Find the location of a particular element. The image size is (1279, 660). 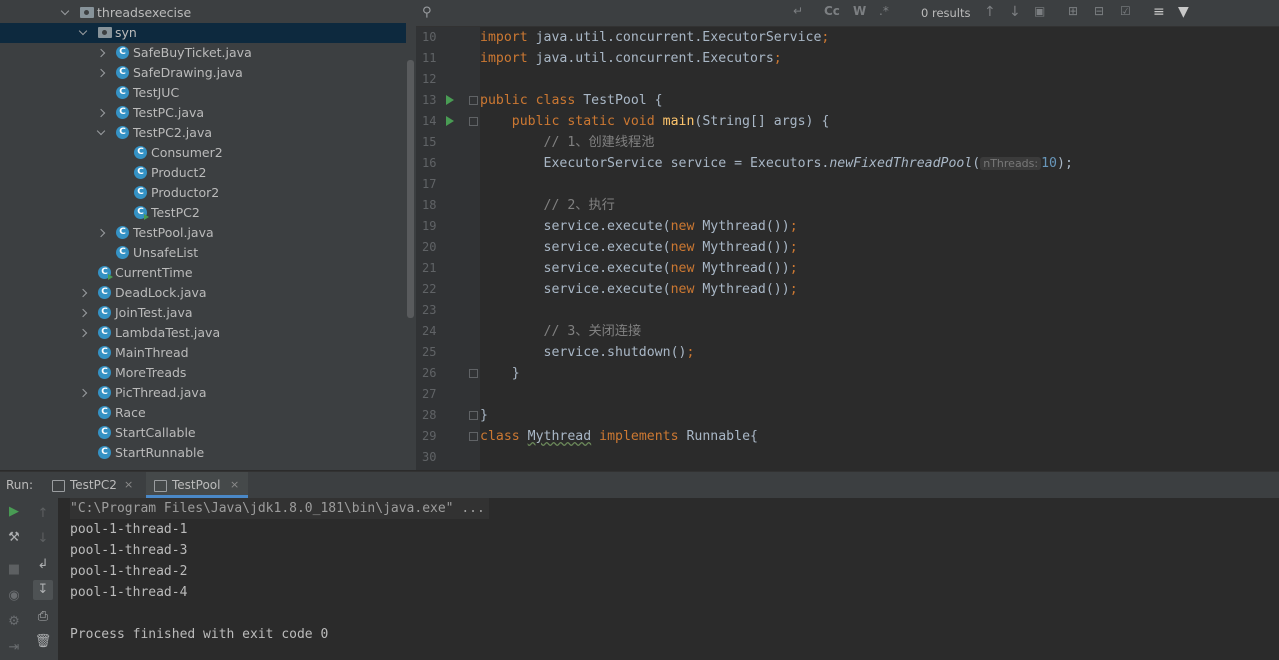

tree-item: C TestPC2.java is located at coordinates (203, 133).